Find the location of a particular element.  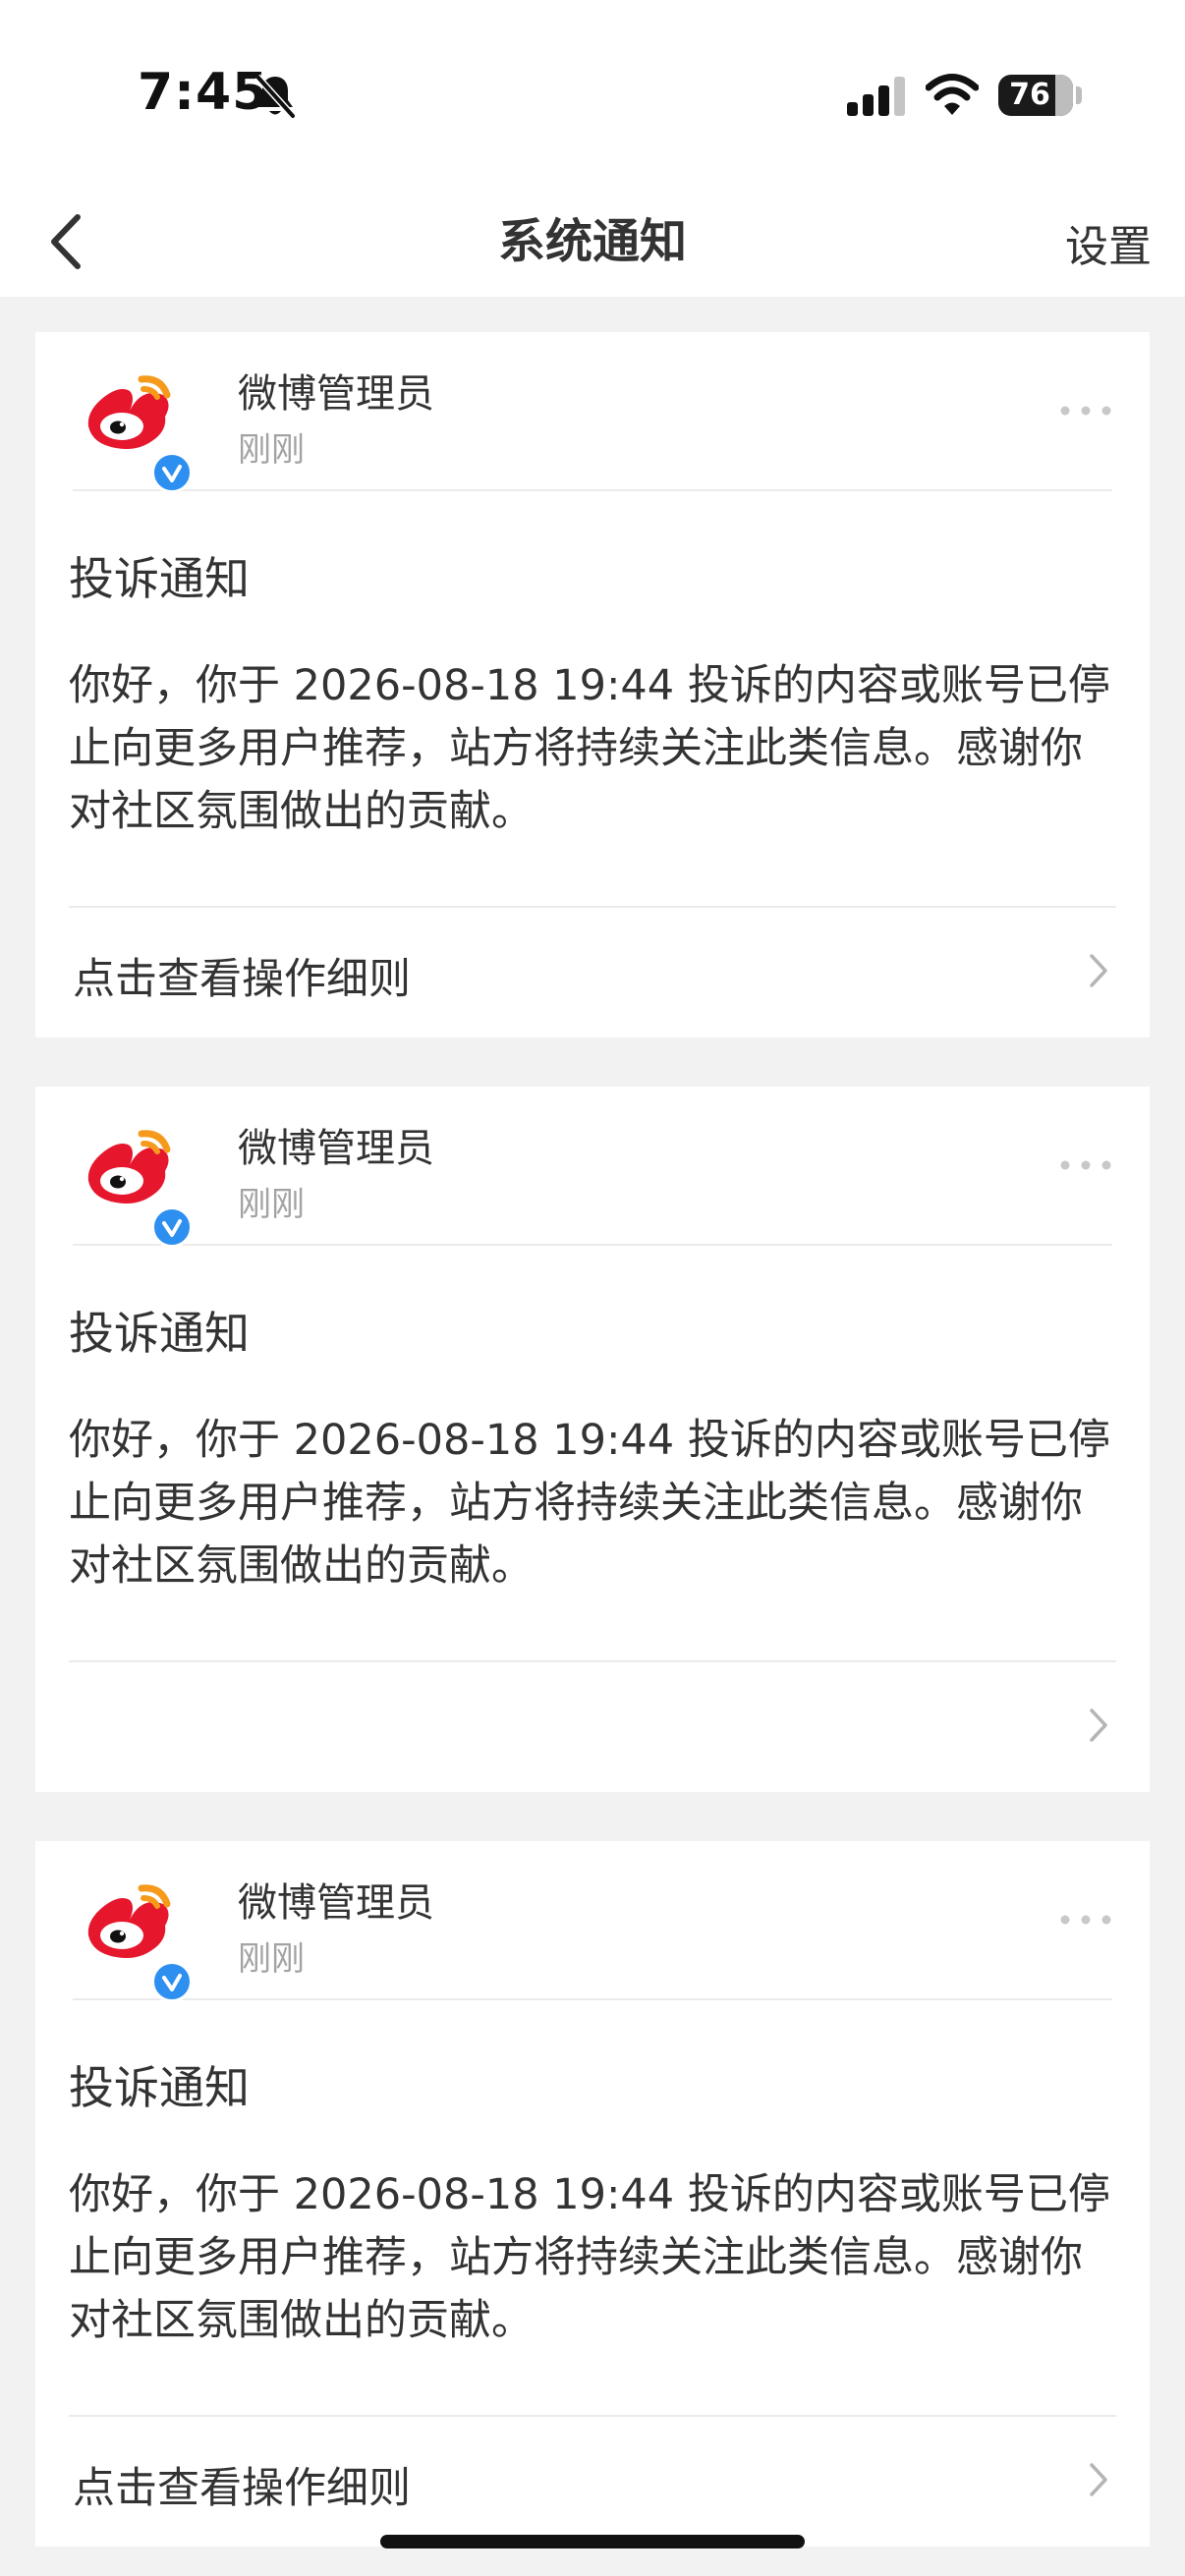

nav-bar: 系统通知 设置 is located at coordinates (592, 242).